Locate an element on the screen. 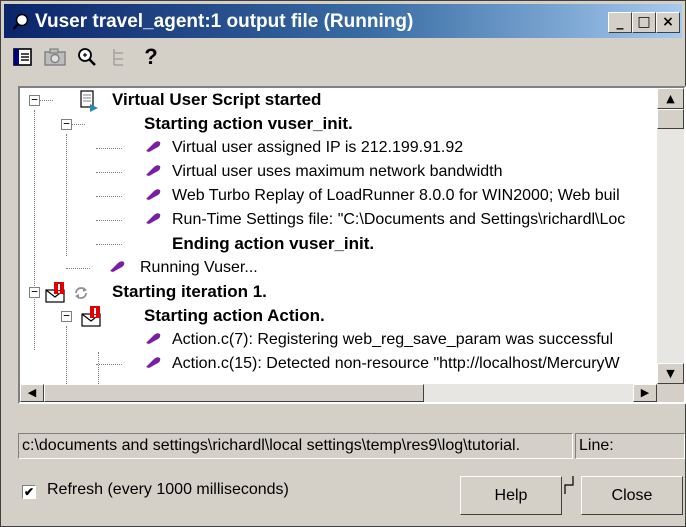  scroll-left-icon: ◀ is located at coordinates (32, 393).